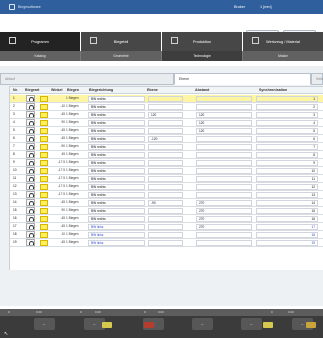  What do you see at coordinates (287, 123) in the screenshot?
I see `sync-value: 4` at bounding box center [287, 123].